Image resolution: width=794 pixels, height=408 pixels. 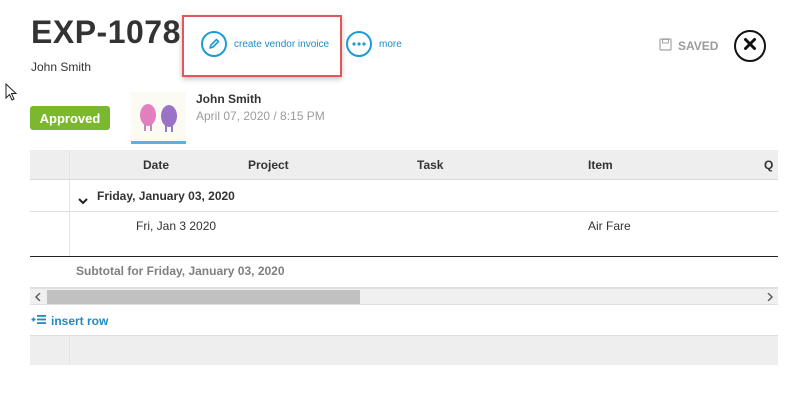 I want to click on table-row: Fri, Jan 3 2020 Air Fare, so click(x=404, y=234).